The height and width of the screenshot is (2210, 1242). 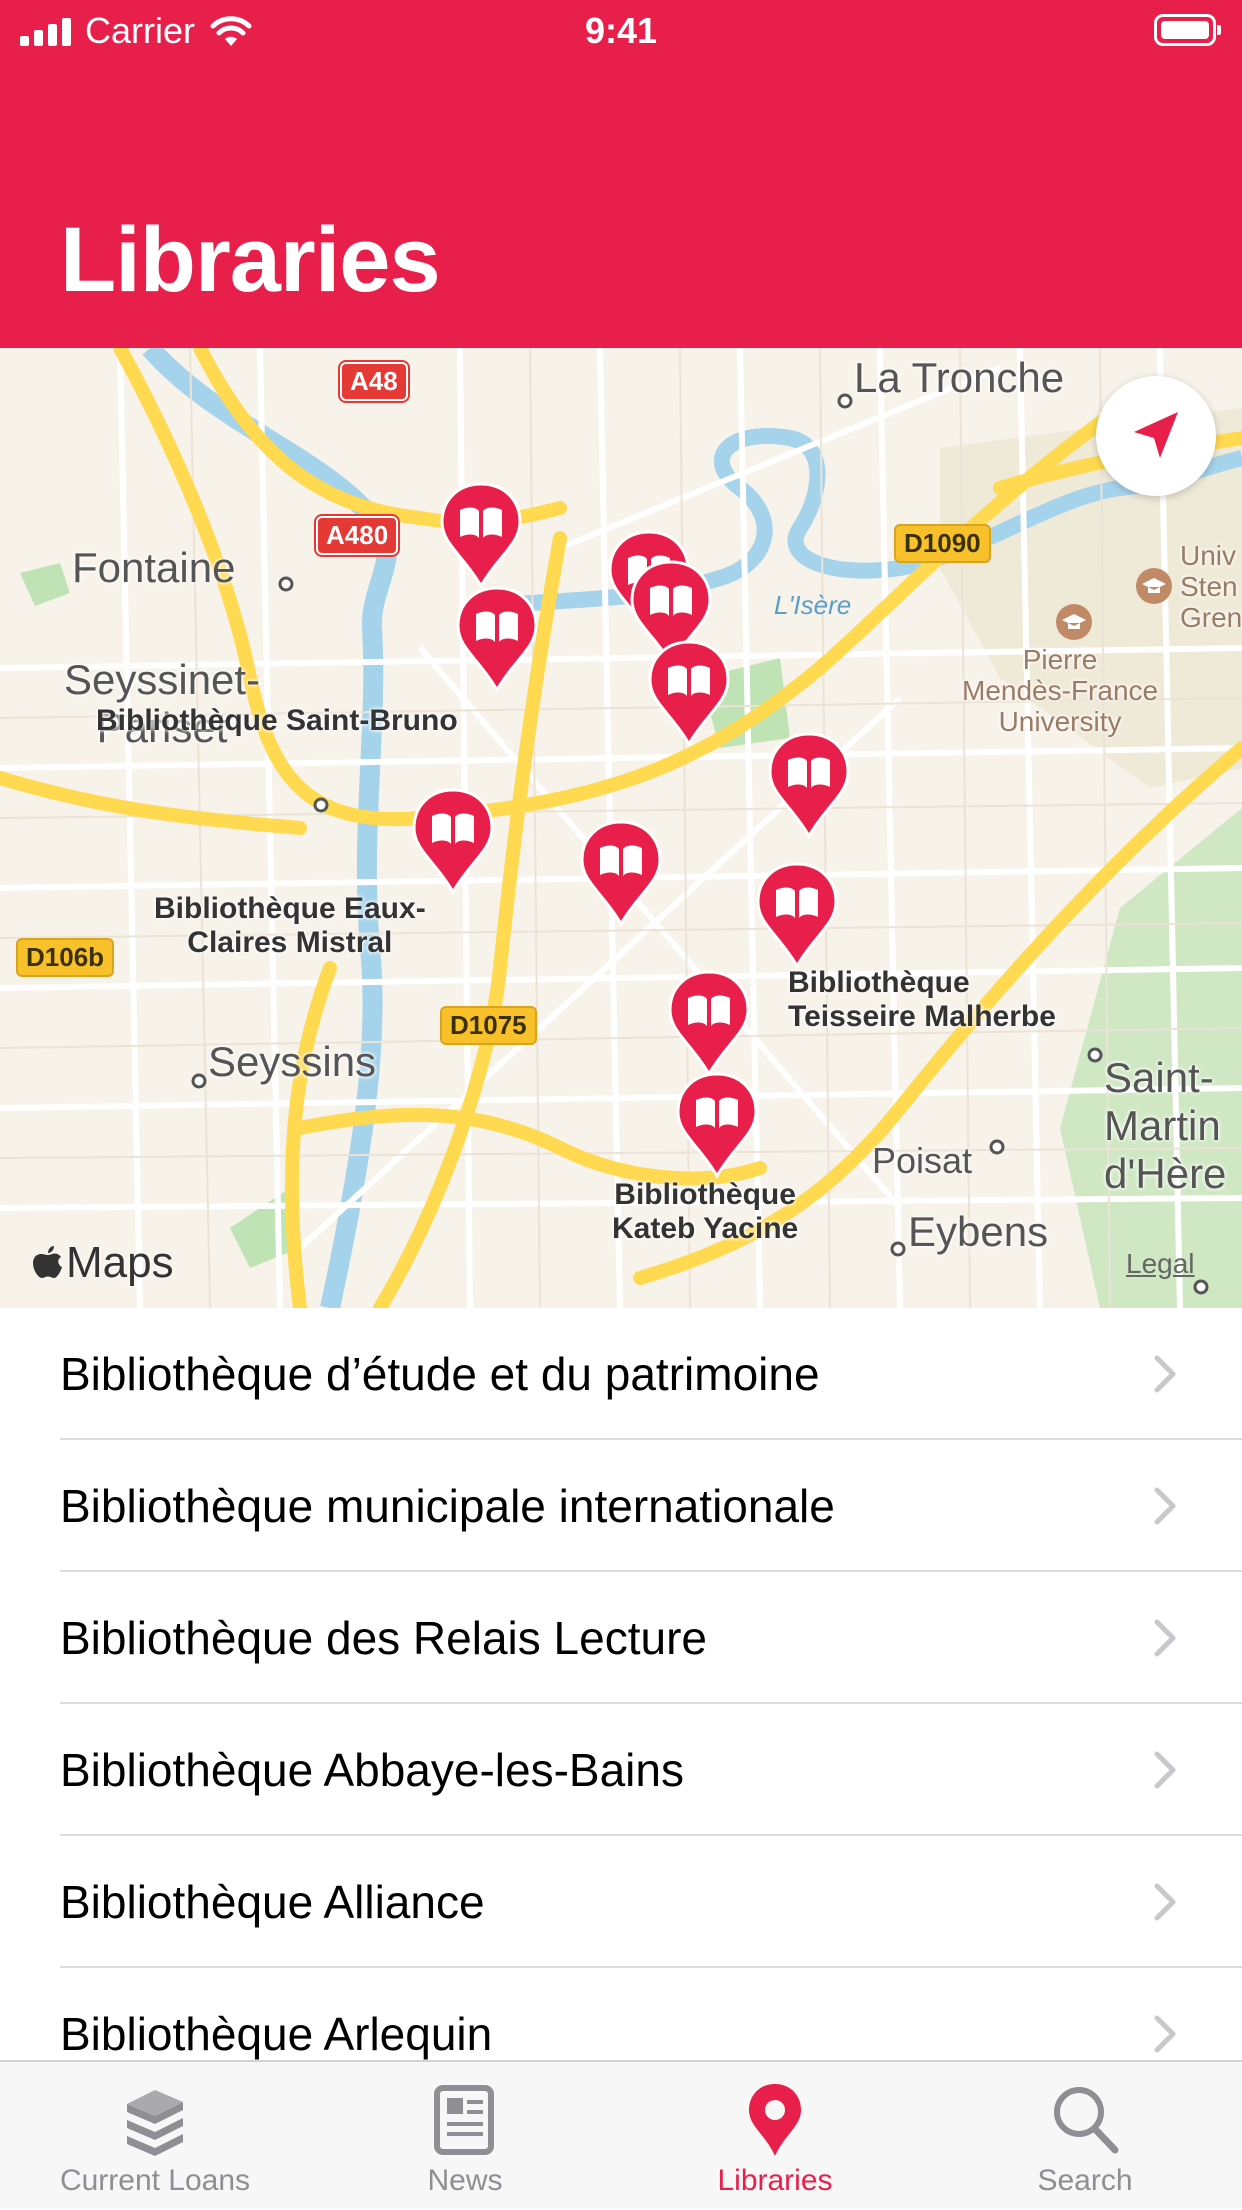 What do you see at coordinates (465, 2180) in the screenshot?
I see `tab-label: News` at bounding box center [465, 2180].